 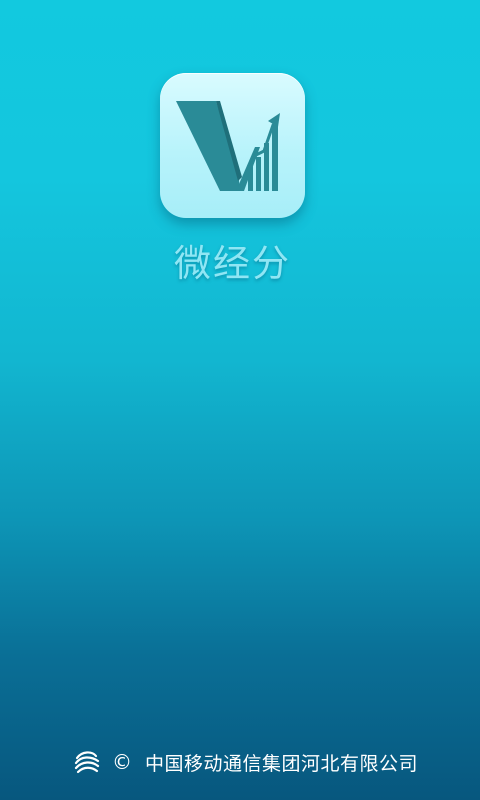 I want to click on footer: © 中国移动通信集团河北有限公司, so click(x=245, y=762).